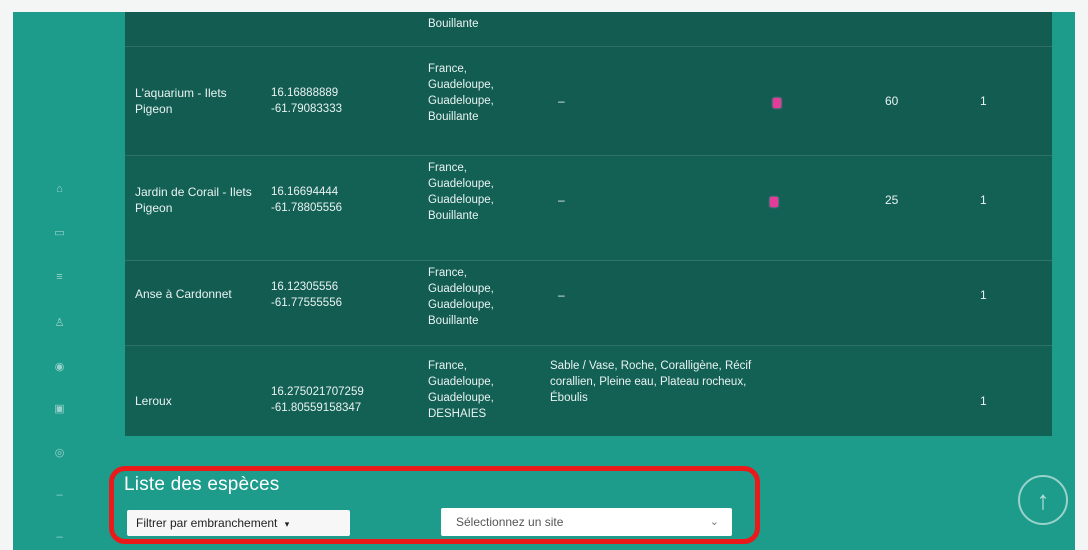 The height and width of the screenshot is (550, 1088). I want to click on chat-icon: ▭, so click(59, 233).